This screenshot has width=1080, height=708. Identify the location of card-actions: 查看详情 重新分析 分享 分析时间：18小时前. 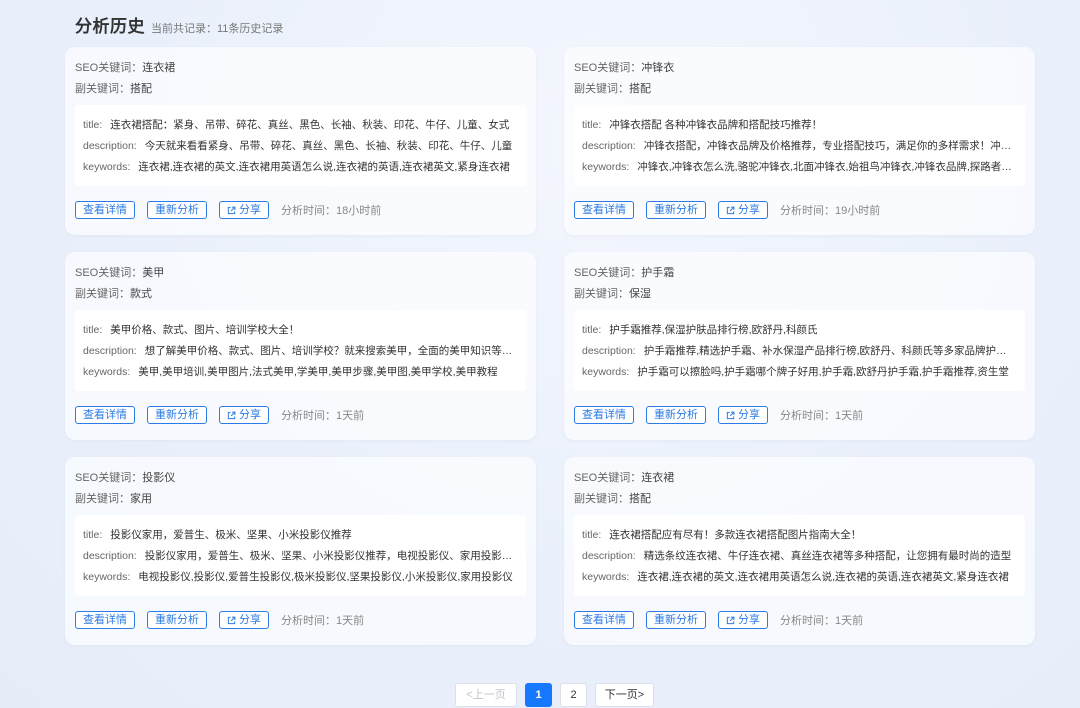
(228, 210).